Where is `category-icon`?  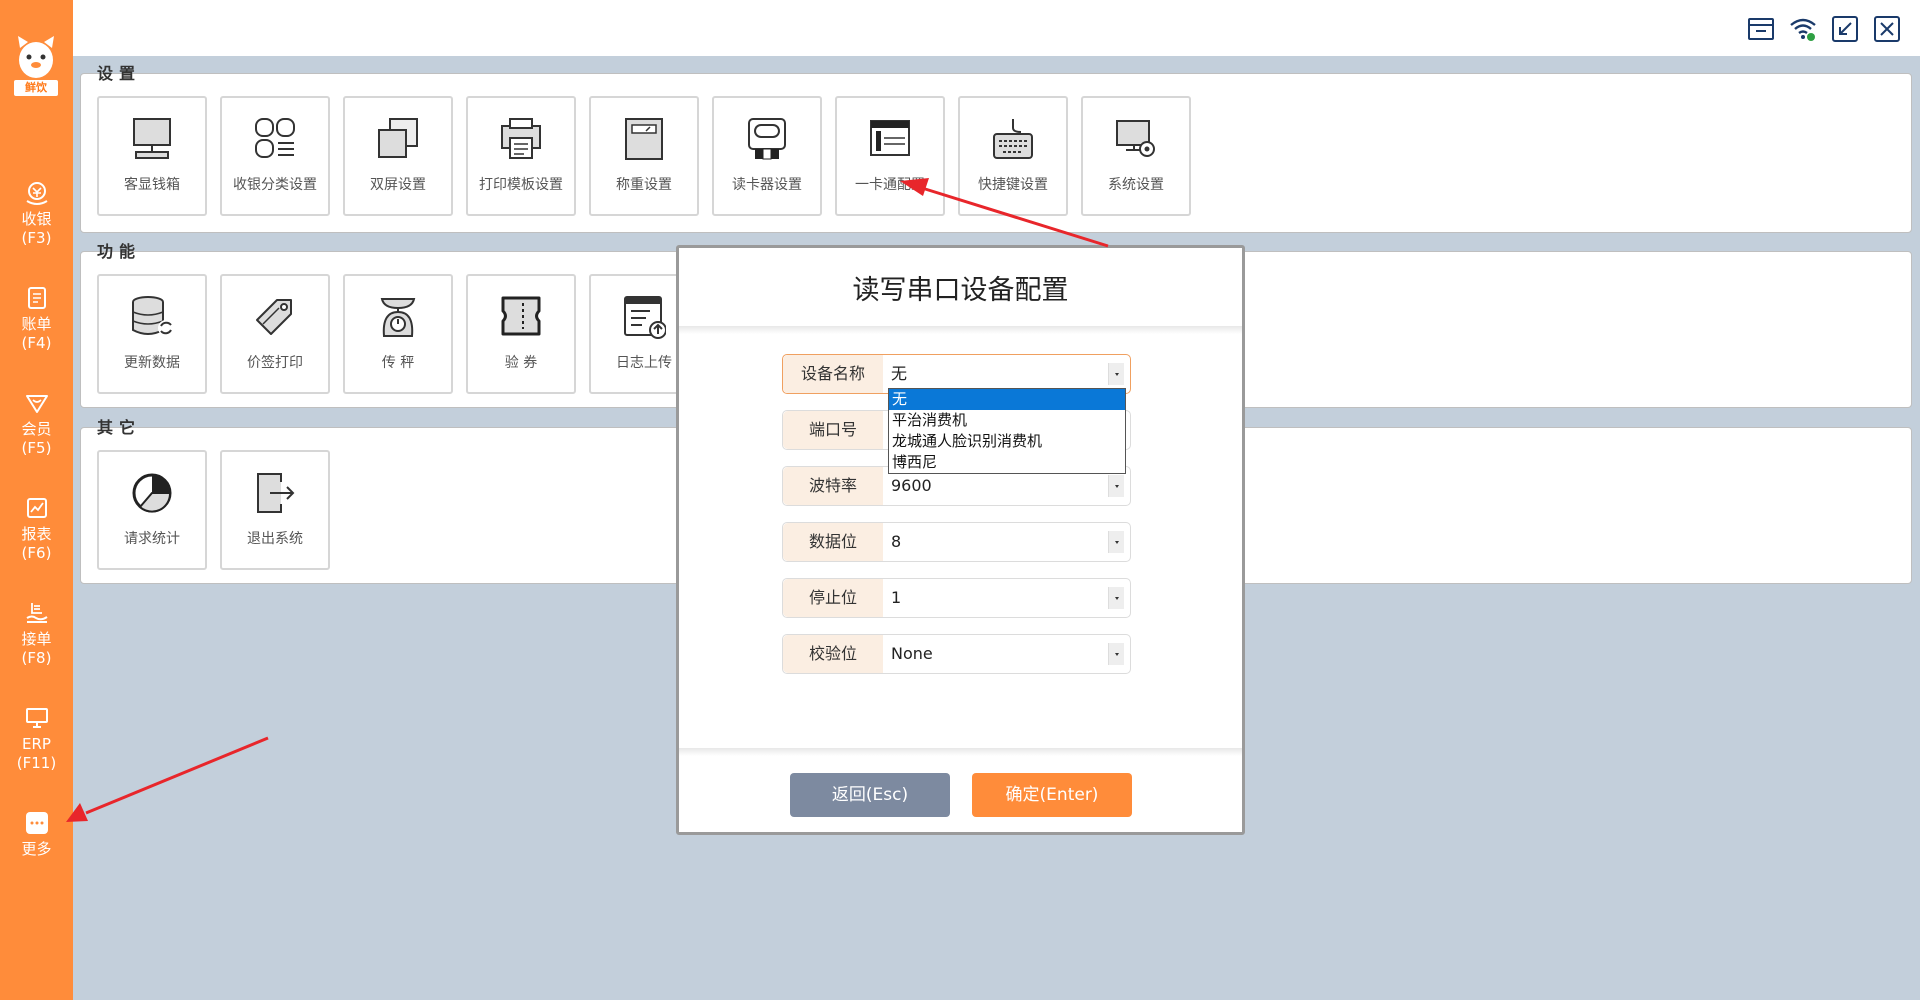
category-icon is located at coordinates (275, 138).